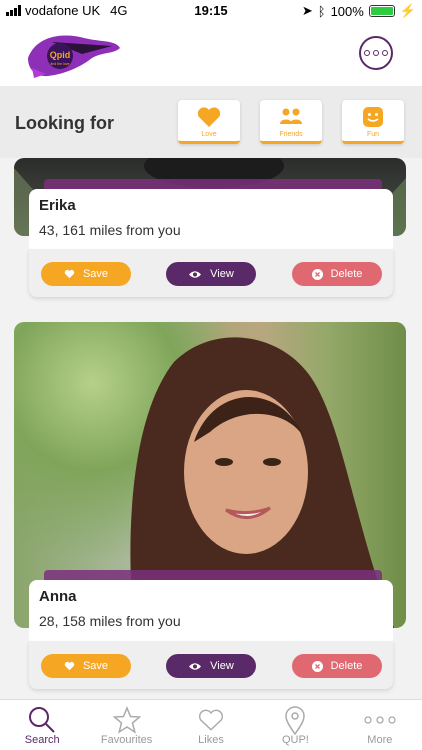 This screenshot has width=422, height=750. I want to click on tab-qup: QUP!, so click(295, 725).